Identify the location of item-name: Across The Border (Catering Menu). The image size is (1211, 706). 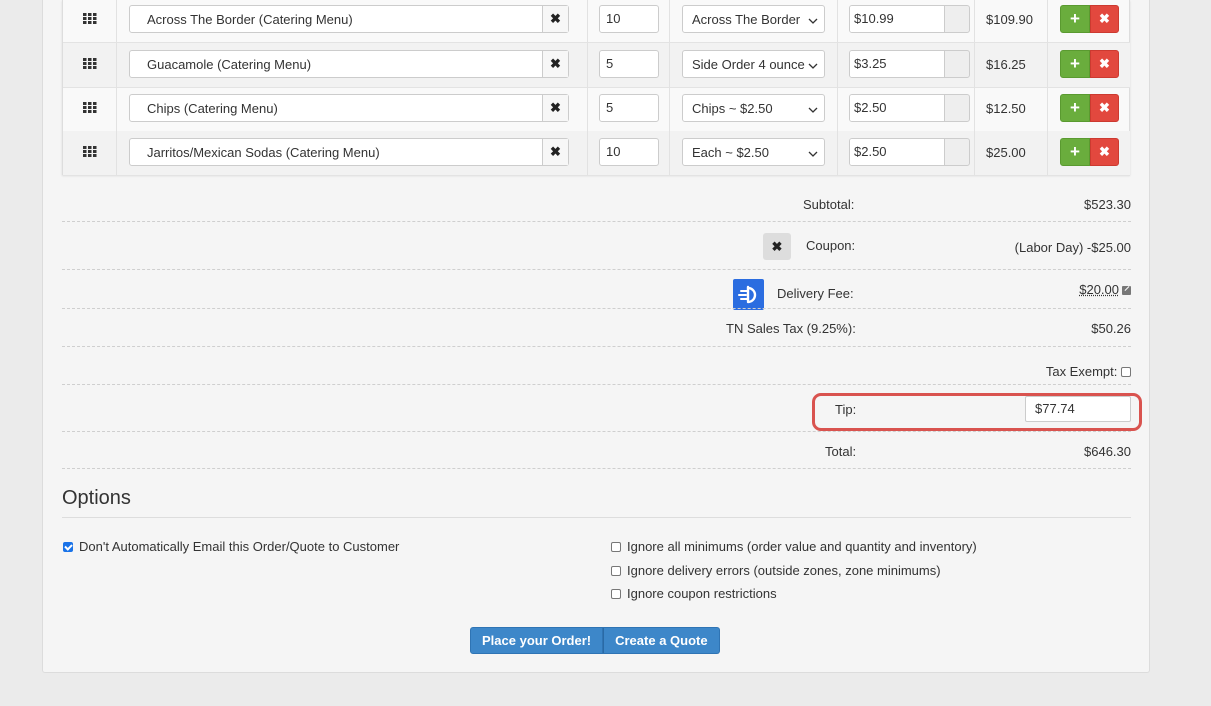
(250, 19).